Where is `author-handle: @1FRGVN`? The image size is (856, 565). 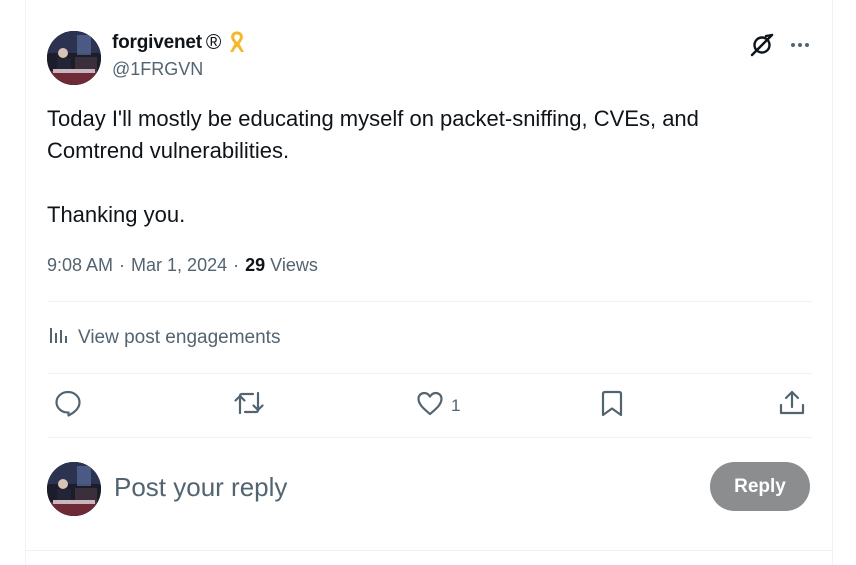 author-handle: @1FRGVN is located at coordinates (157, 69).